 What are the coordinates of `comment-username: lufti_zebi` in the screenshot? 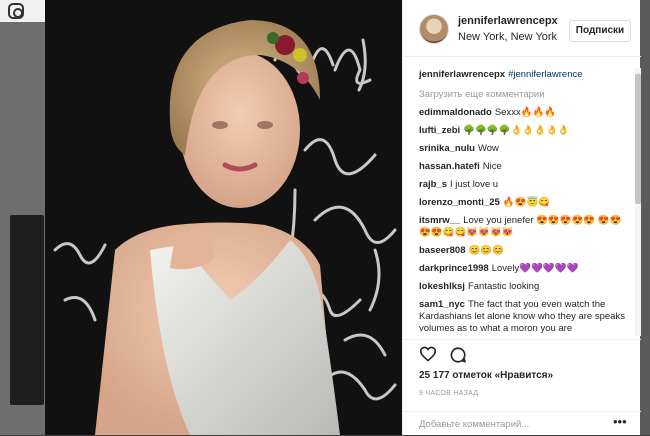 It's located at (439, 130).